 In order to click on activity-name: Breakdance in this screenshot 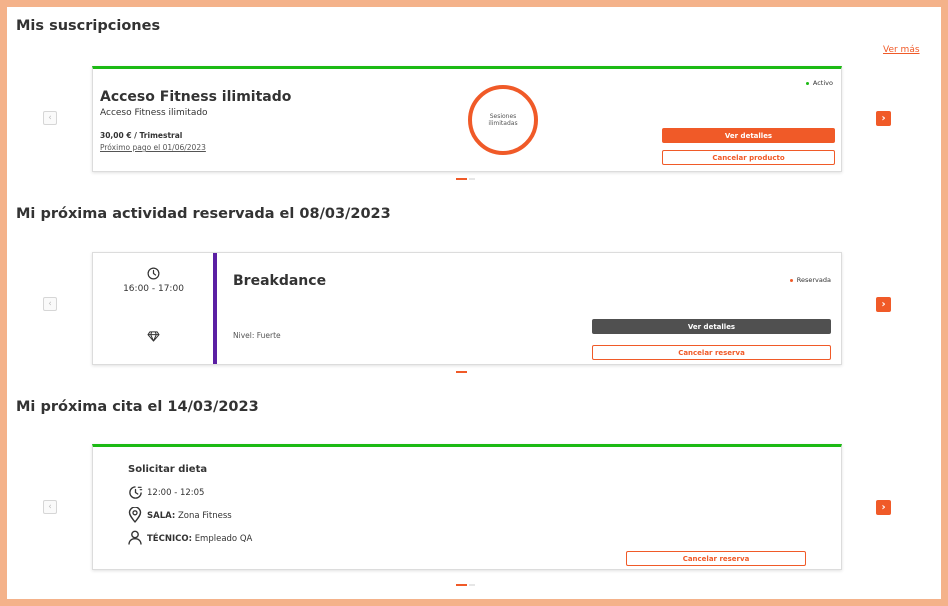, I will do `click(280, 281)`.